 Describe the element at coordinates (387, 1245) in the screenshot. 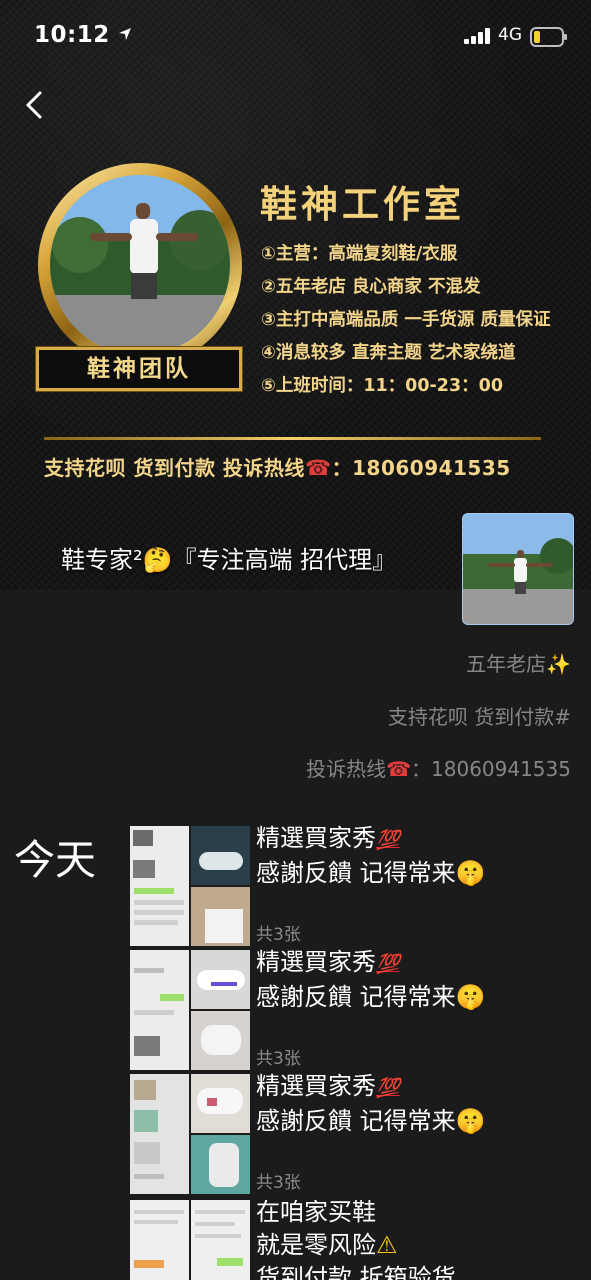

I see `warning-icon: ⚠` at that location.